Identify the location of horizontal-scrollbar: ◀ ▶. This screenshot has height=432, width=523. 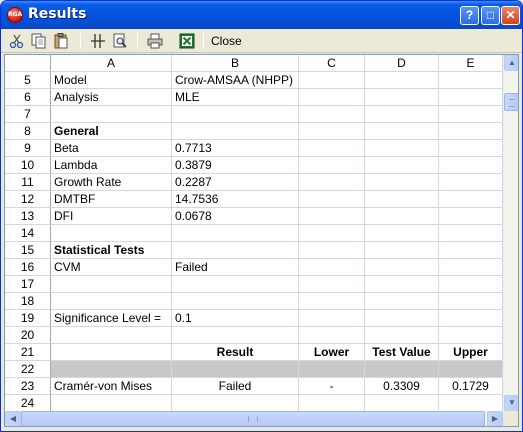
(254, 418).